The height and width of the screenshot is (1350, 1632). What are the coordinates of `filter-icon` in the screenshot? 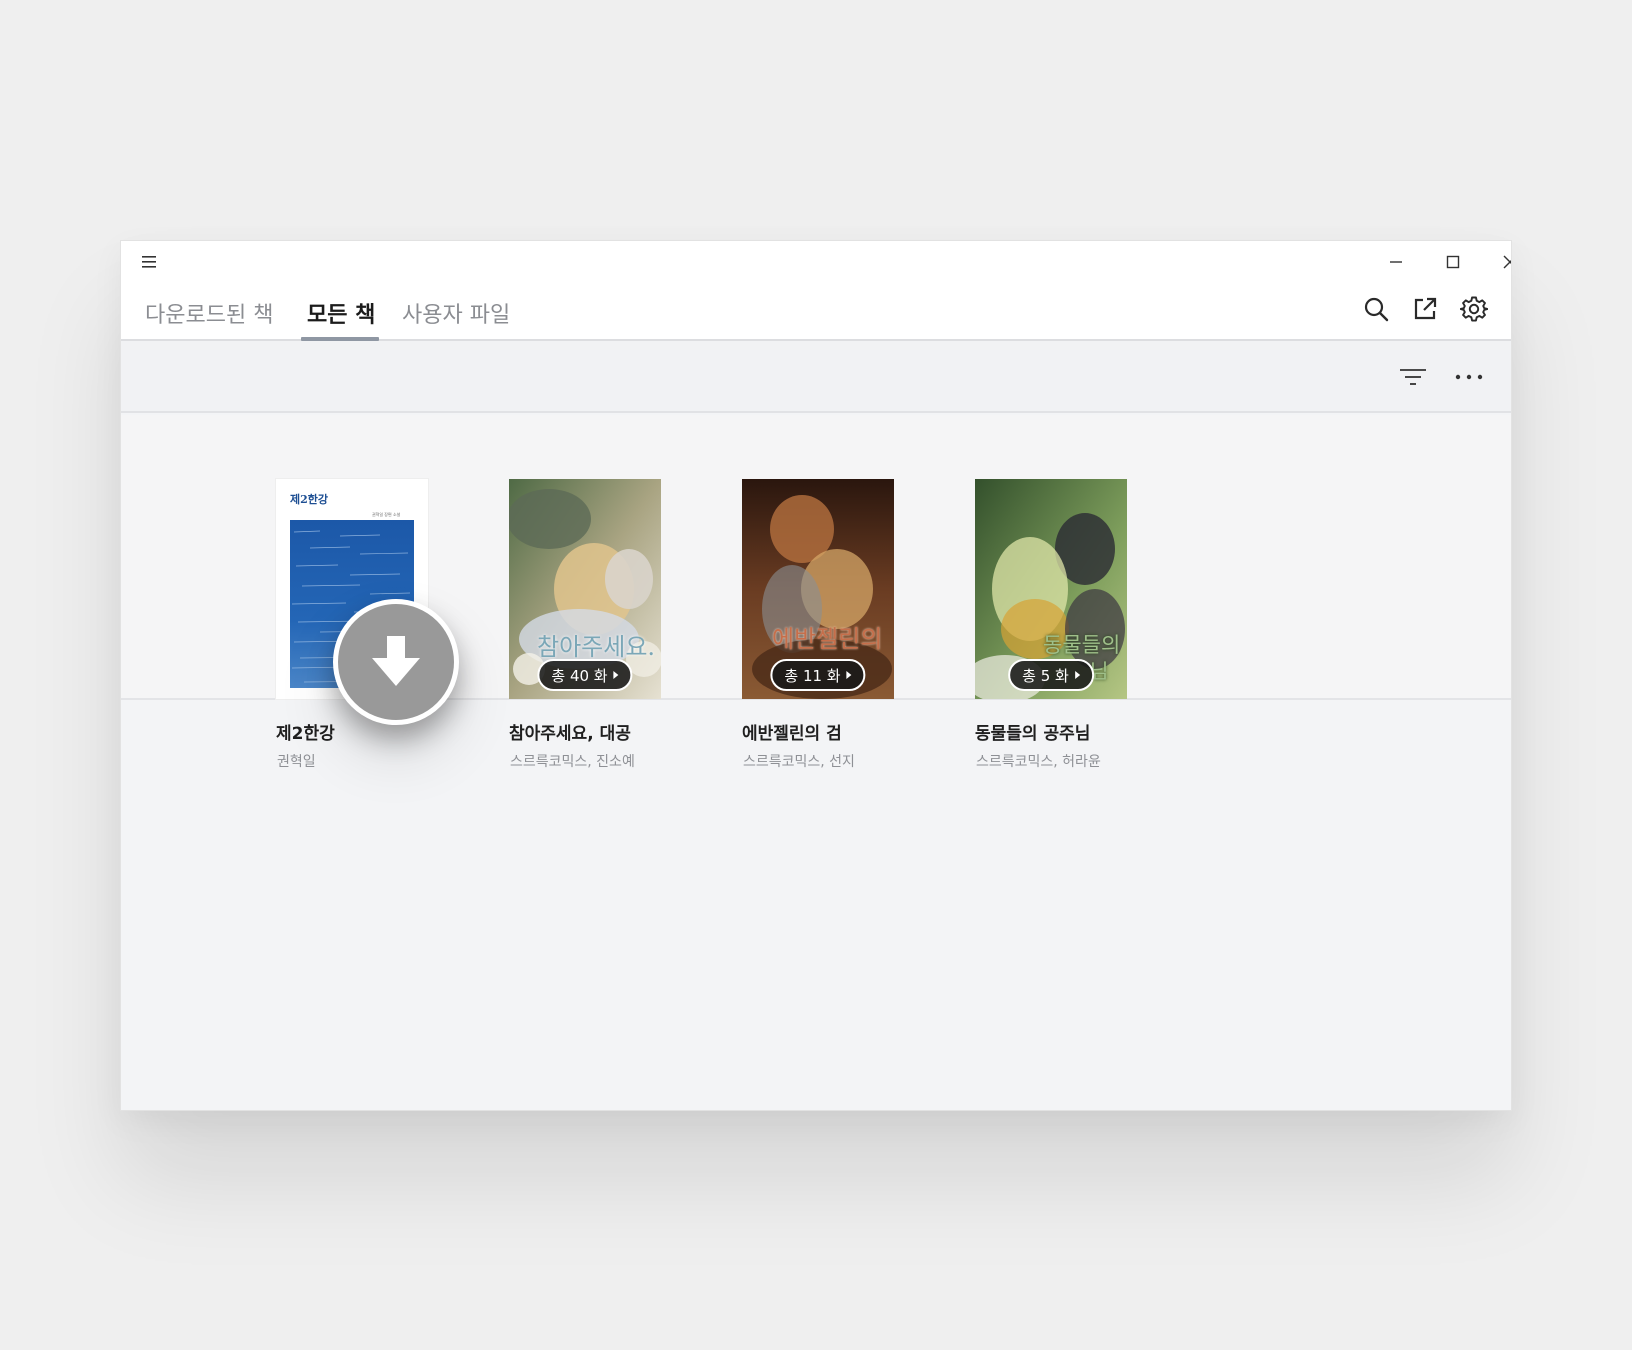 It's located at (1413, 377).